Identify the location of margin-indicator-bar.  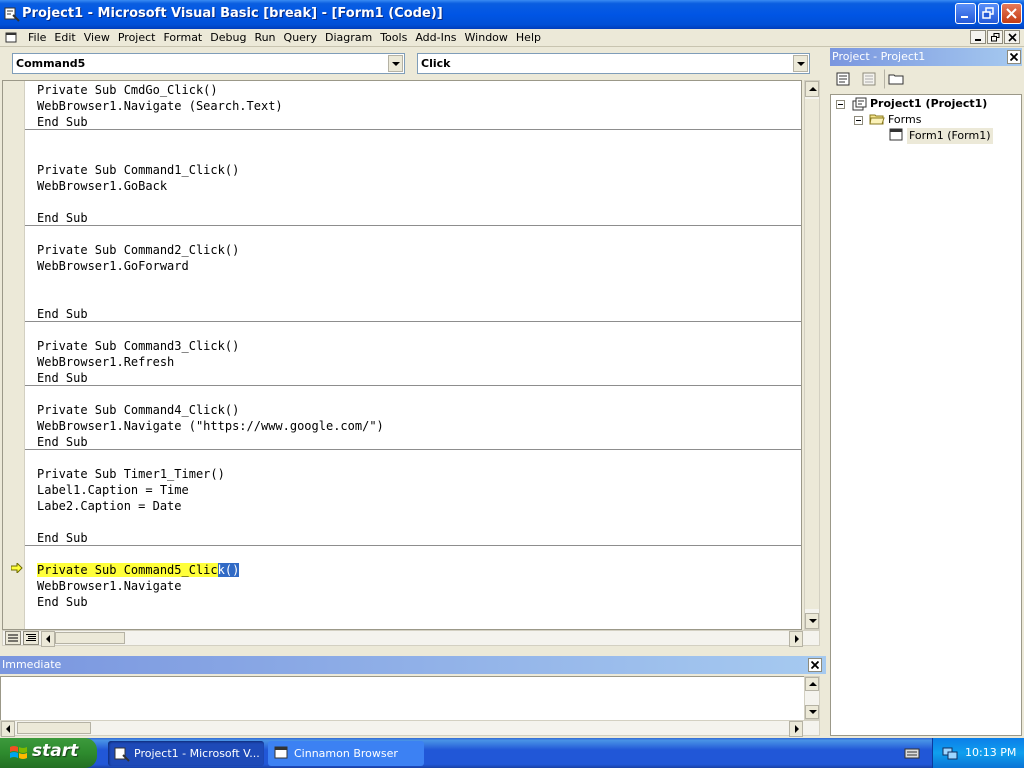
(14, 355).